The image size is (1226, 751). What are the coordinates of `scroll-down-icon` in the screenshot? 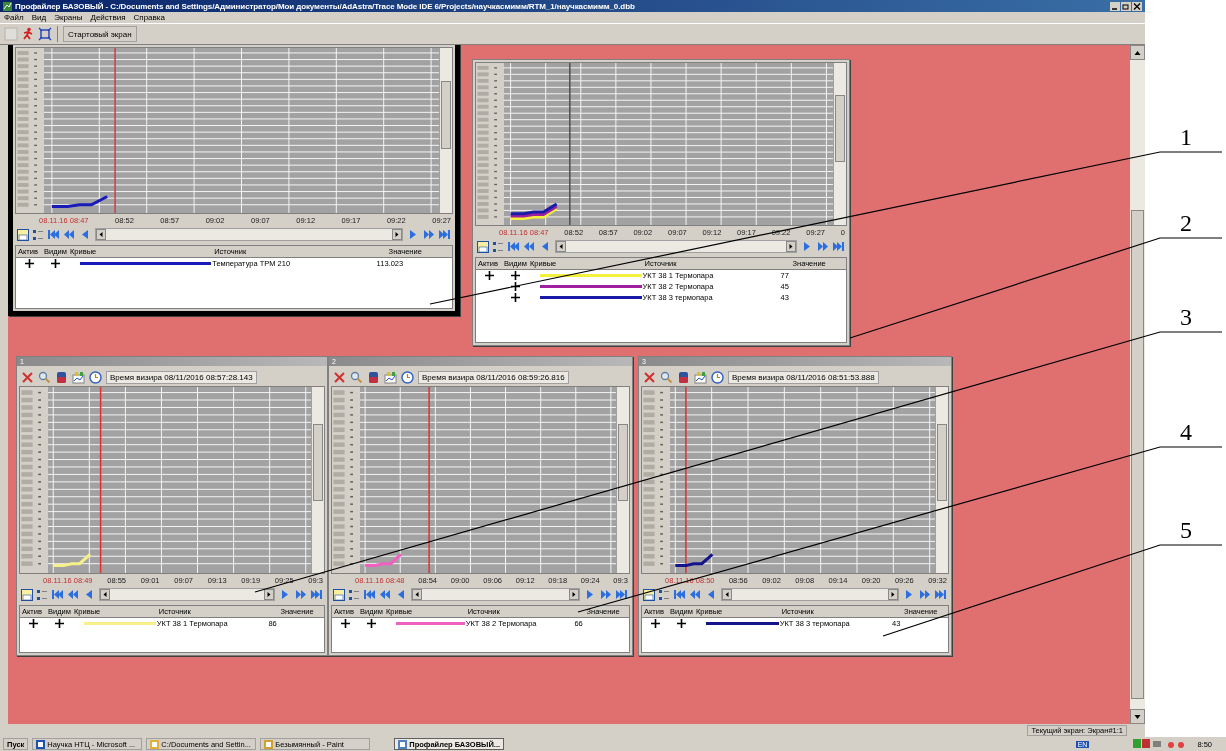 It's located at (1137, 716).